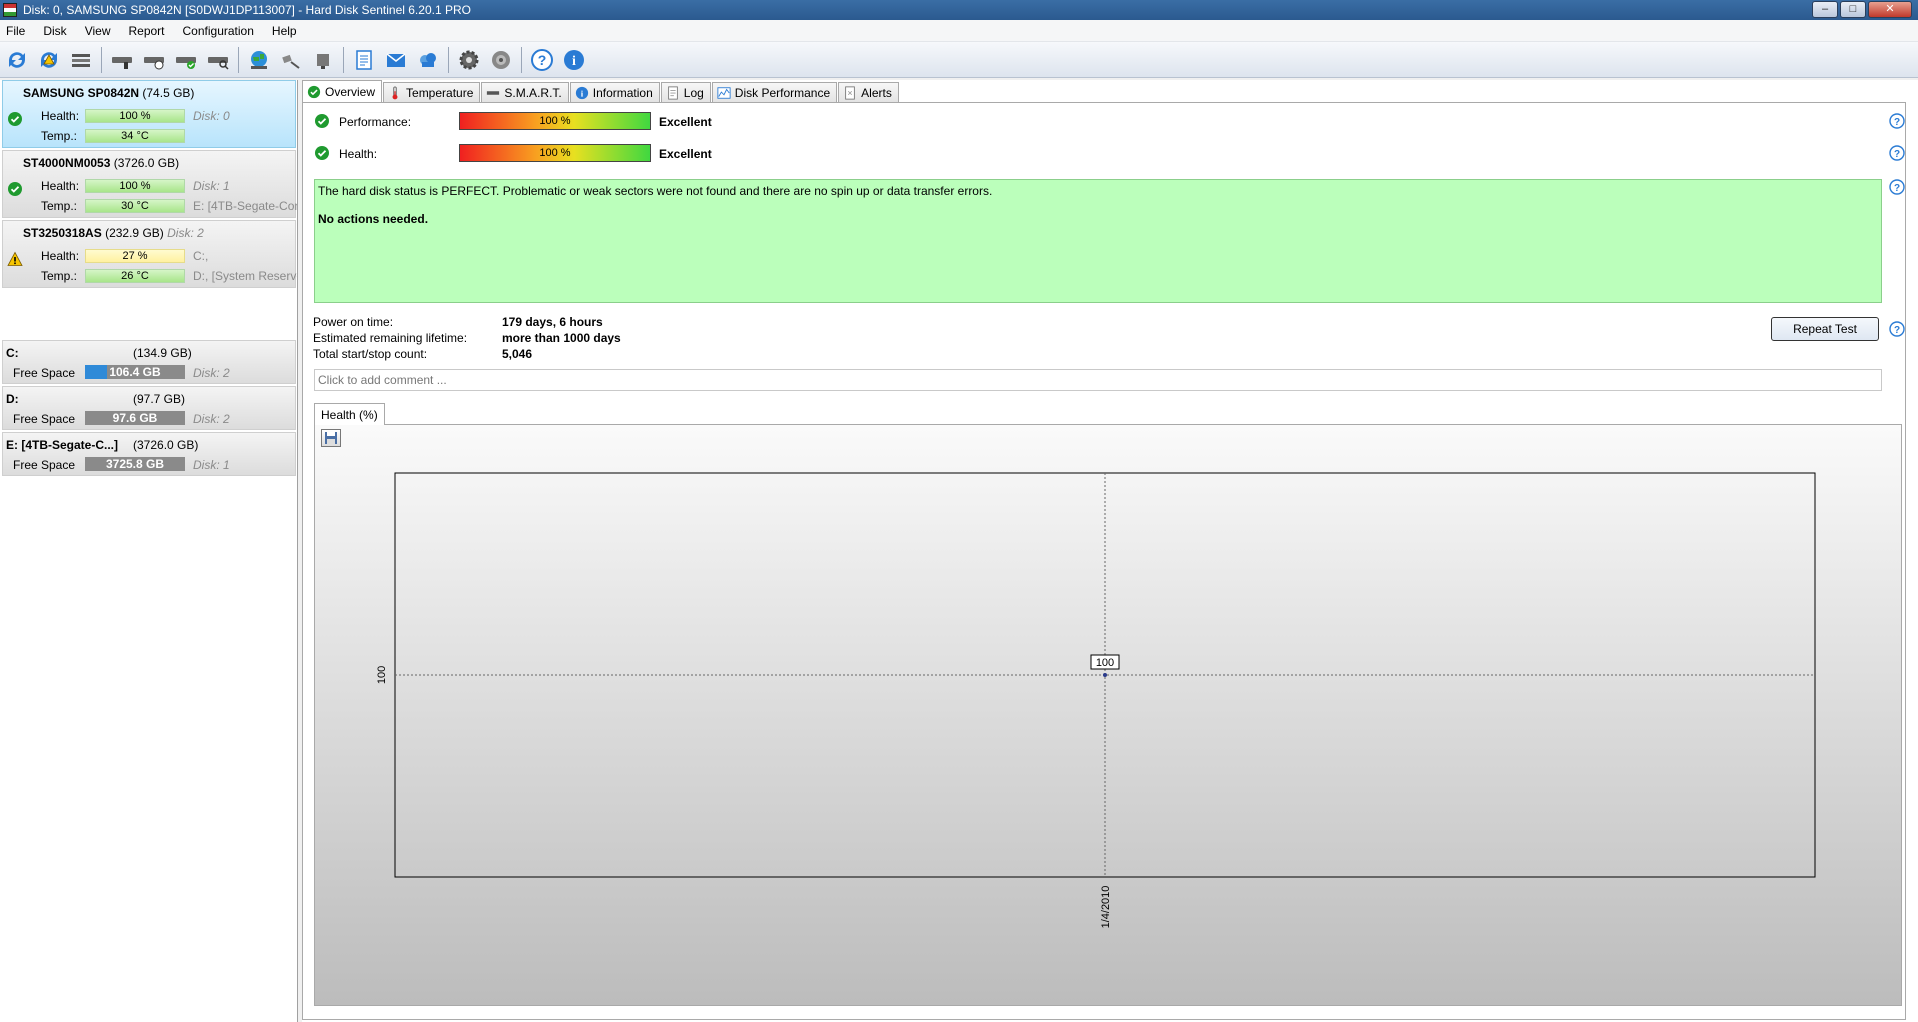 The width and height of the screenshot is (1918, 1022). I want to click on toolbar: ? i, so click(959, 60).